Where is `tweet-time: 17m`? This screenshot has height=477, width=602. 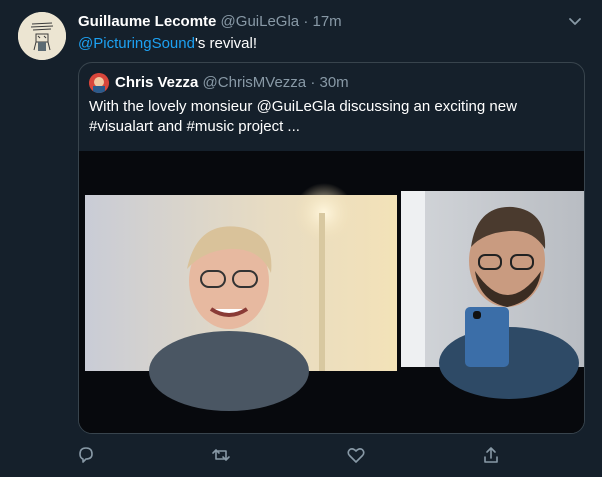
tweet-time: 17m is located at coordinates (327, 21).